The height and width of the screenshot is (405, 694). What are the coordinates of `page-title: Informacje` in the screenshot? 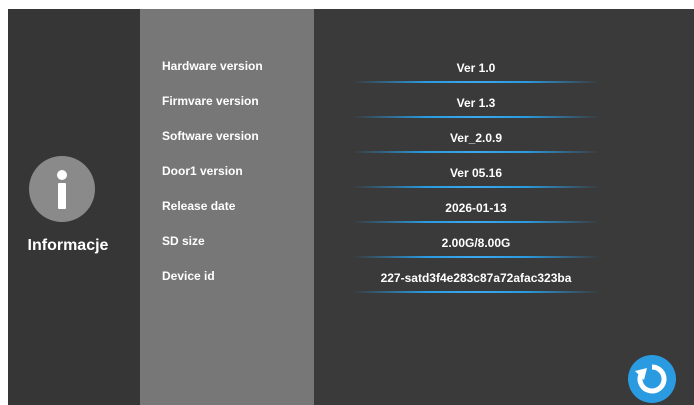 It's located at (68, 245).